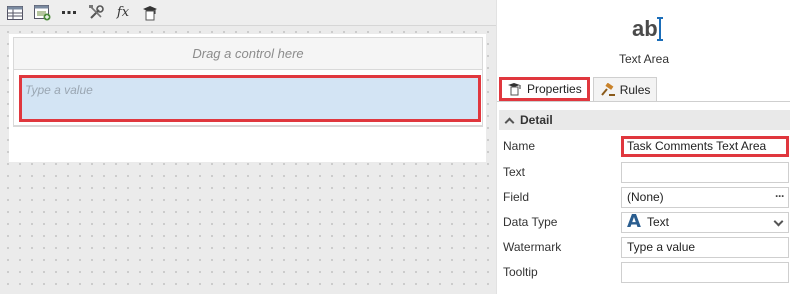 The image size is (790, 294). I want to click on rules-gavel-icon, so click(607, 89).